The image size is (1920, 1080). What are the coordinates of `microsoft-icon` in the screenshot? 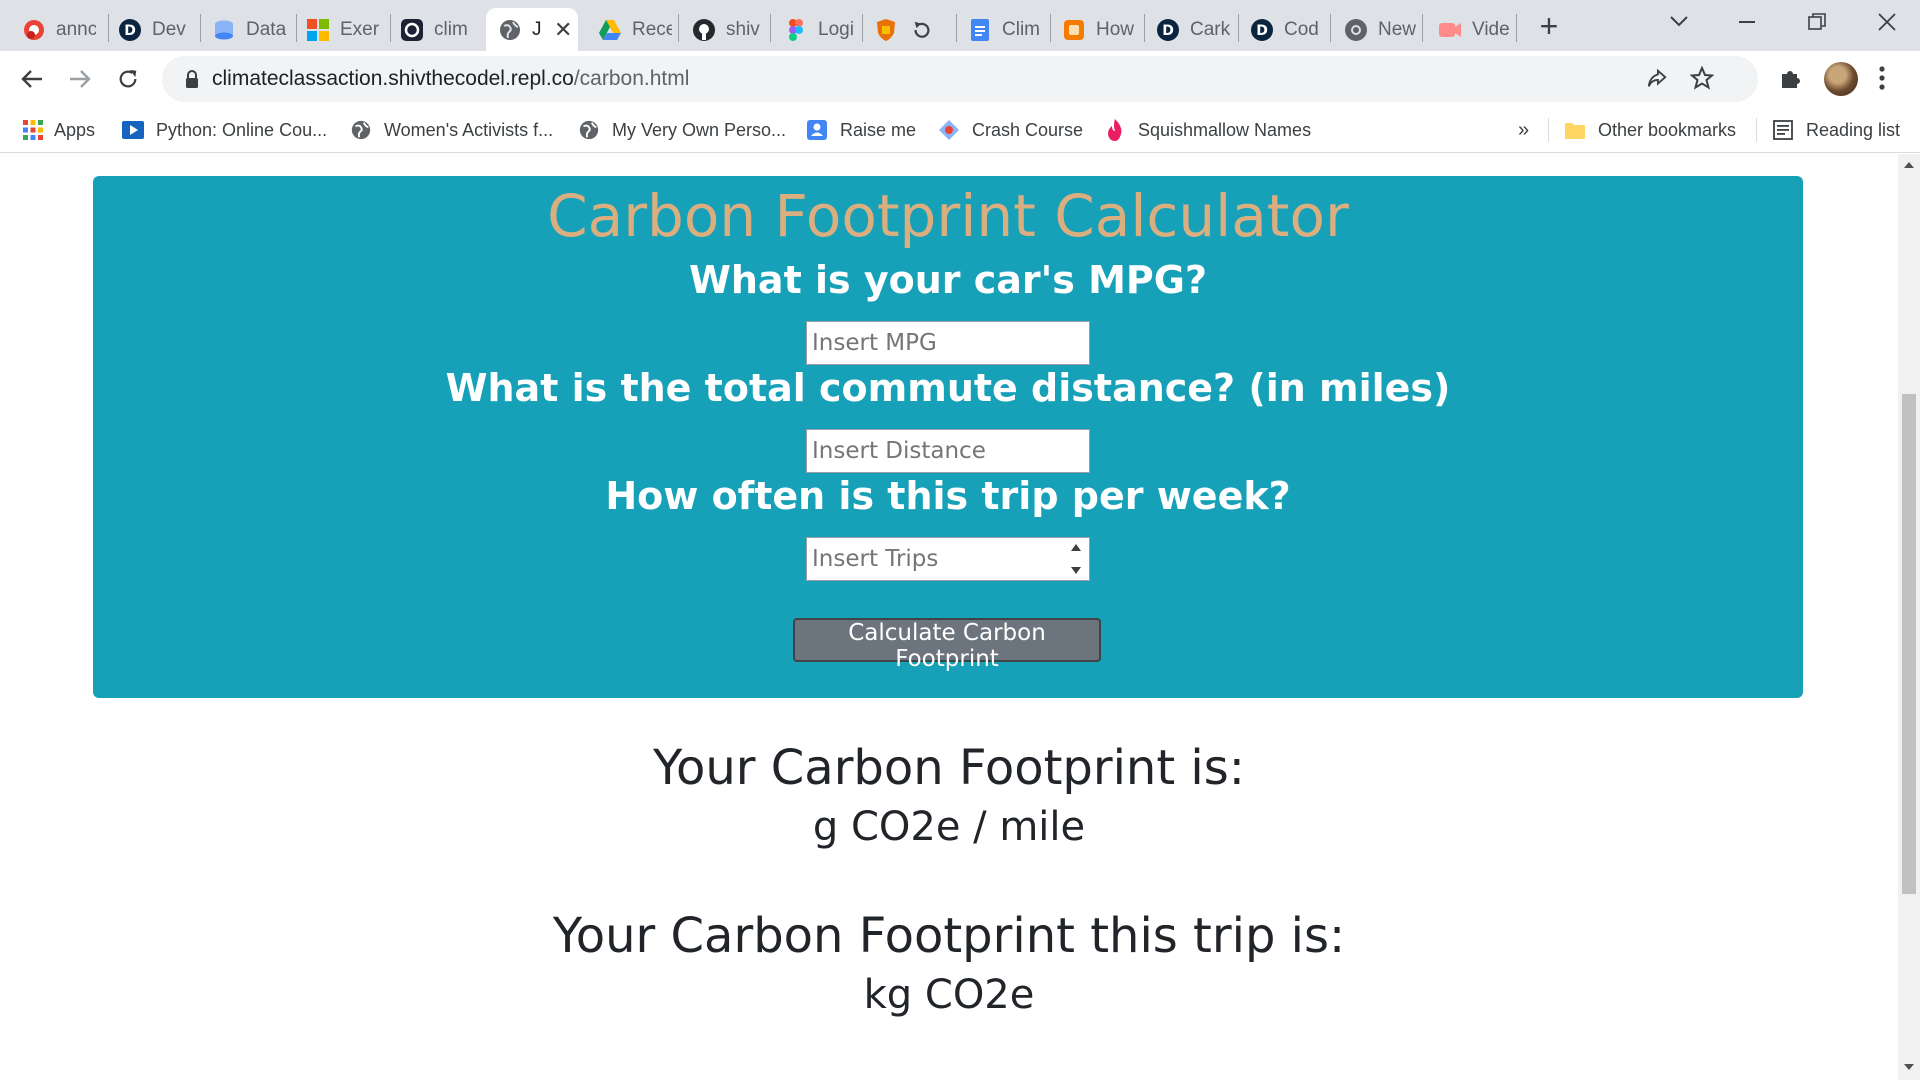 It's located at (318, 30).